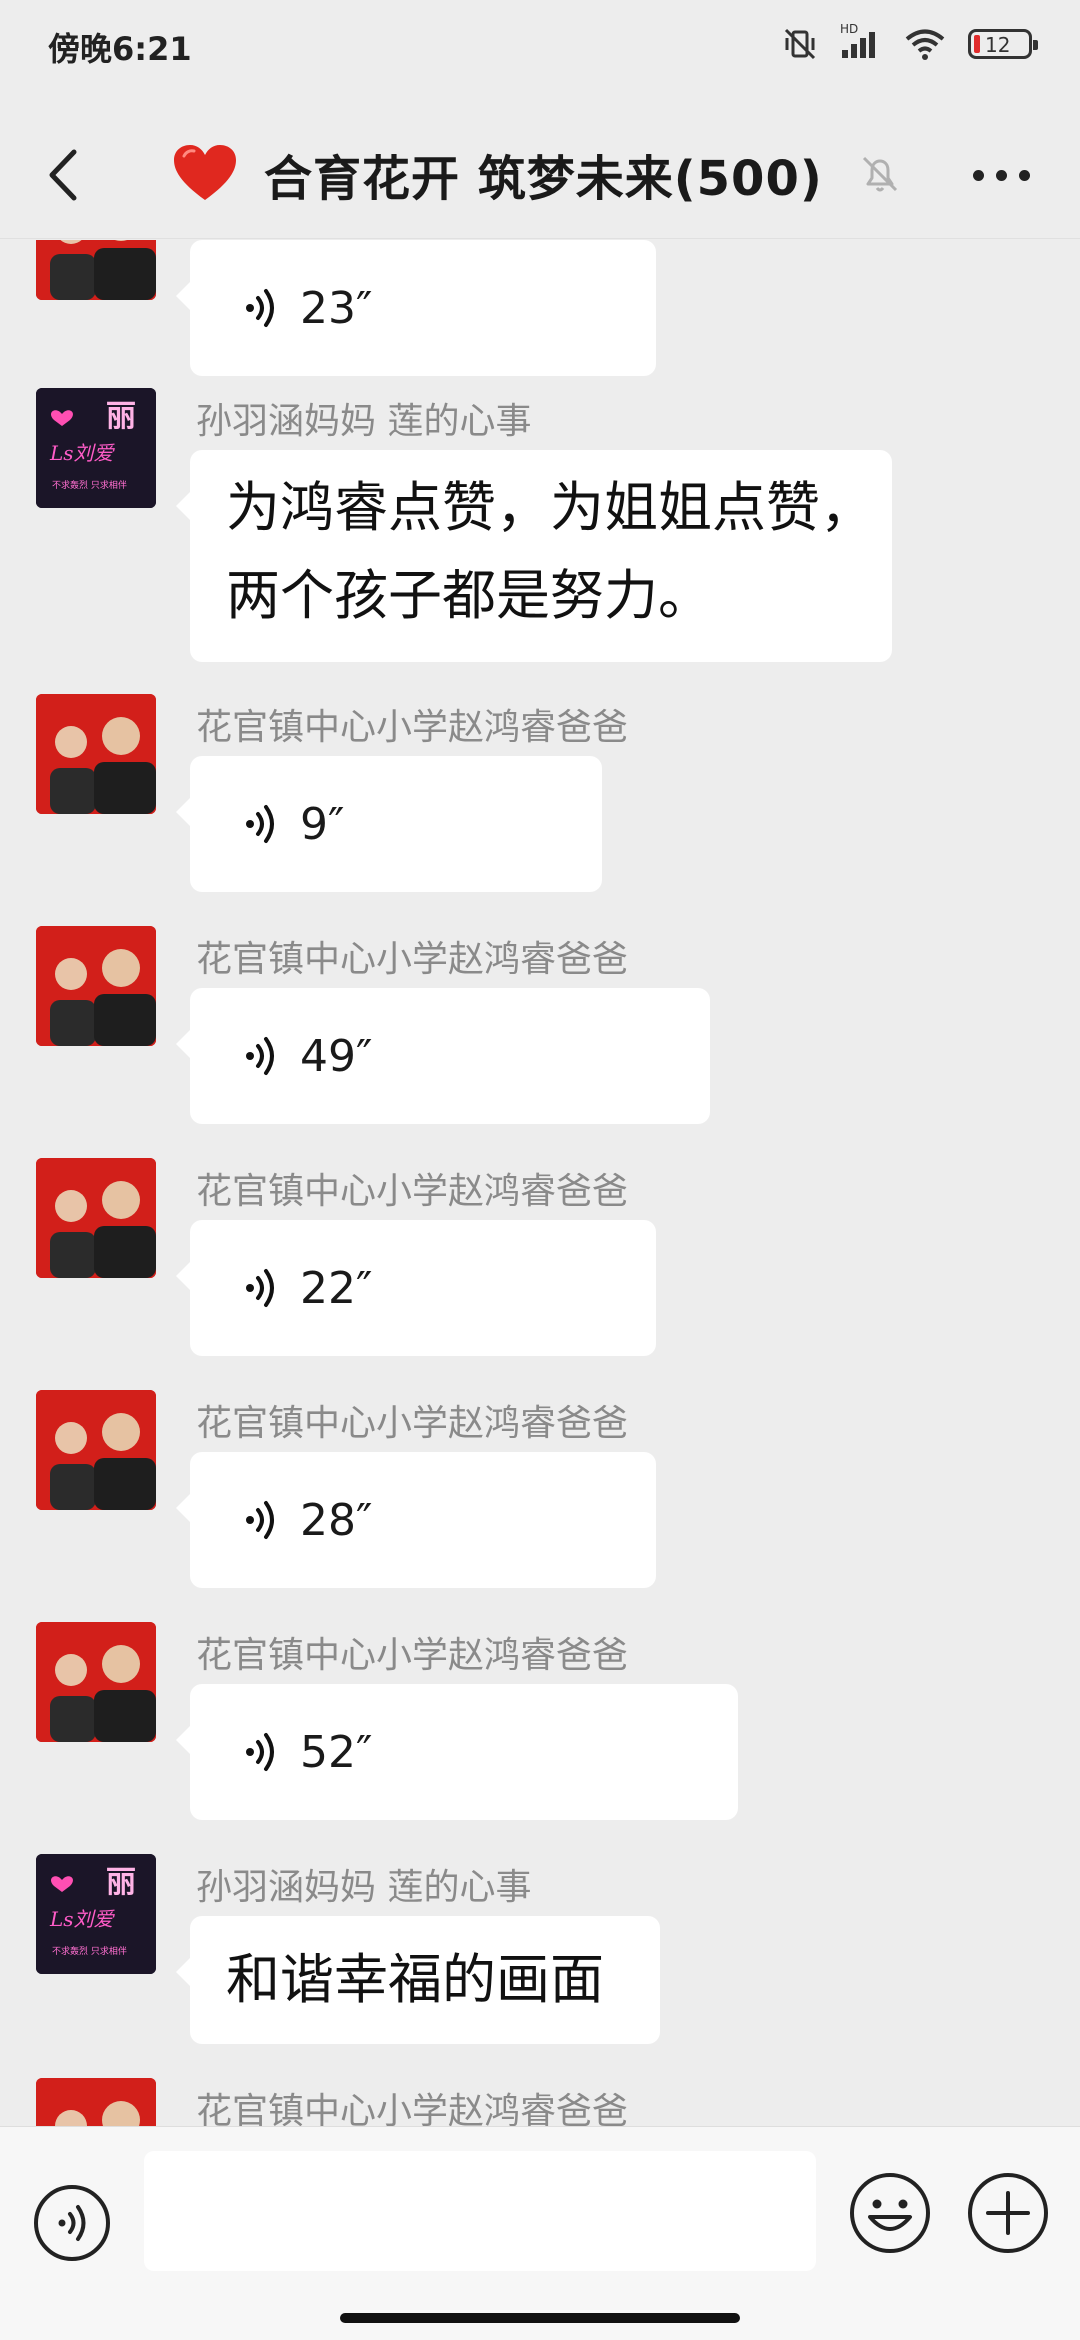 The height and width of the screenshot is (2340, 1080). Describe the element at coordinates (534, 556) in the screenshot. I see `text-message-bubble: 为鸿睿点赞，为姐姐点赞， 两个孩子都是努力。` at that location.